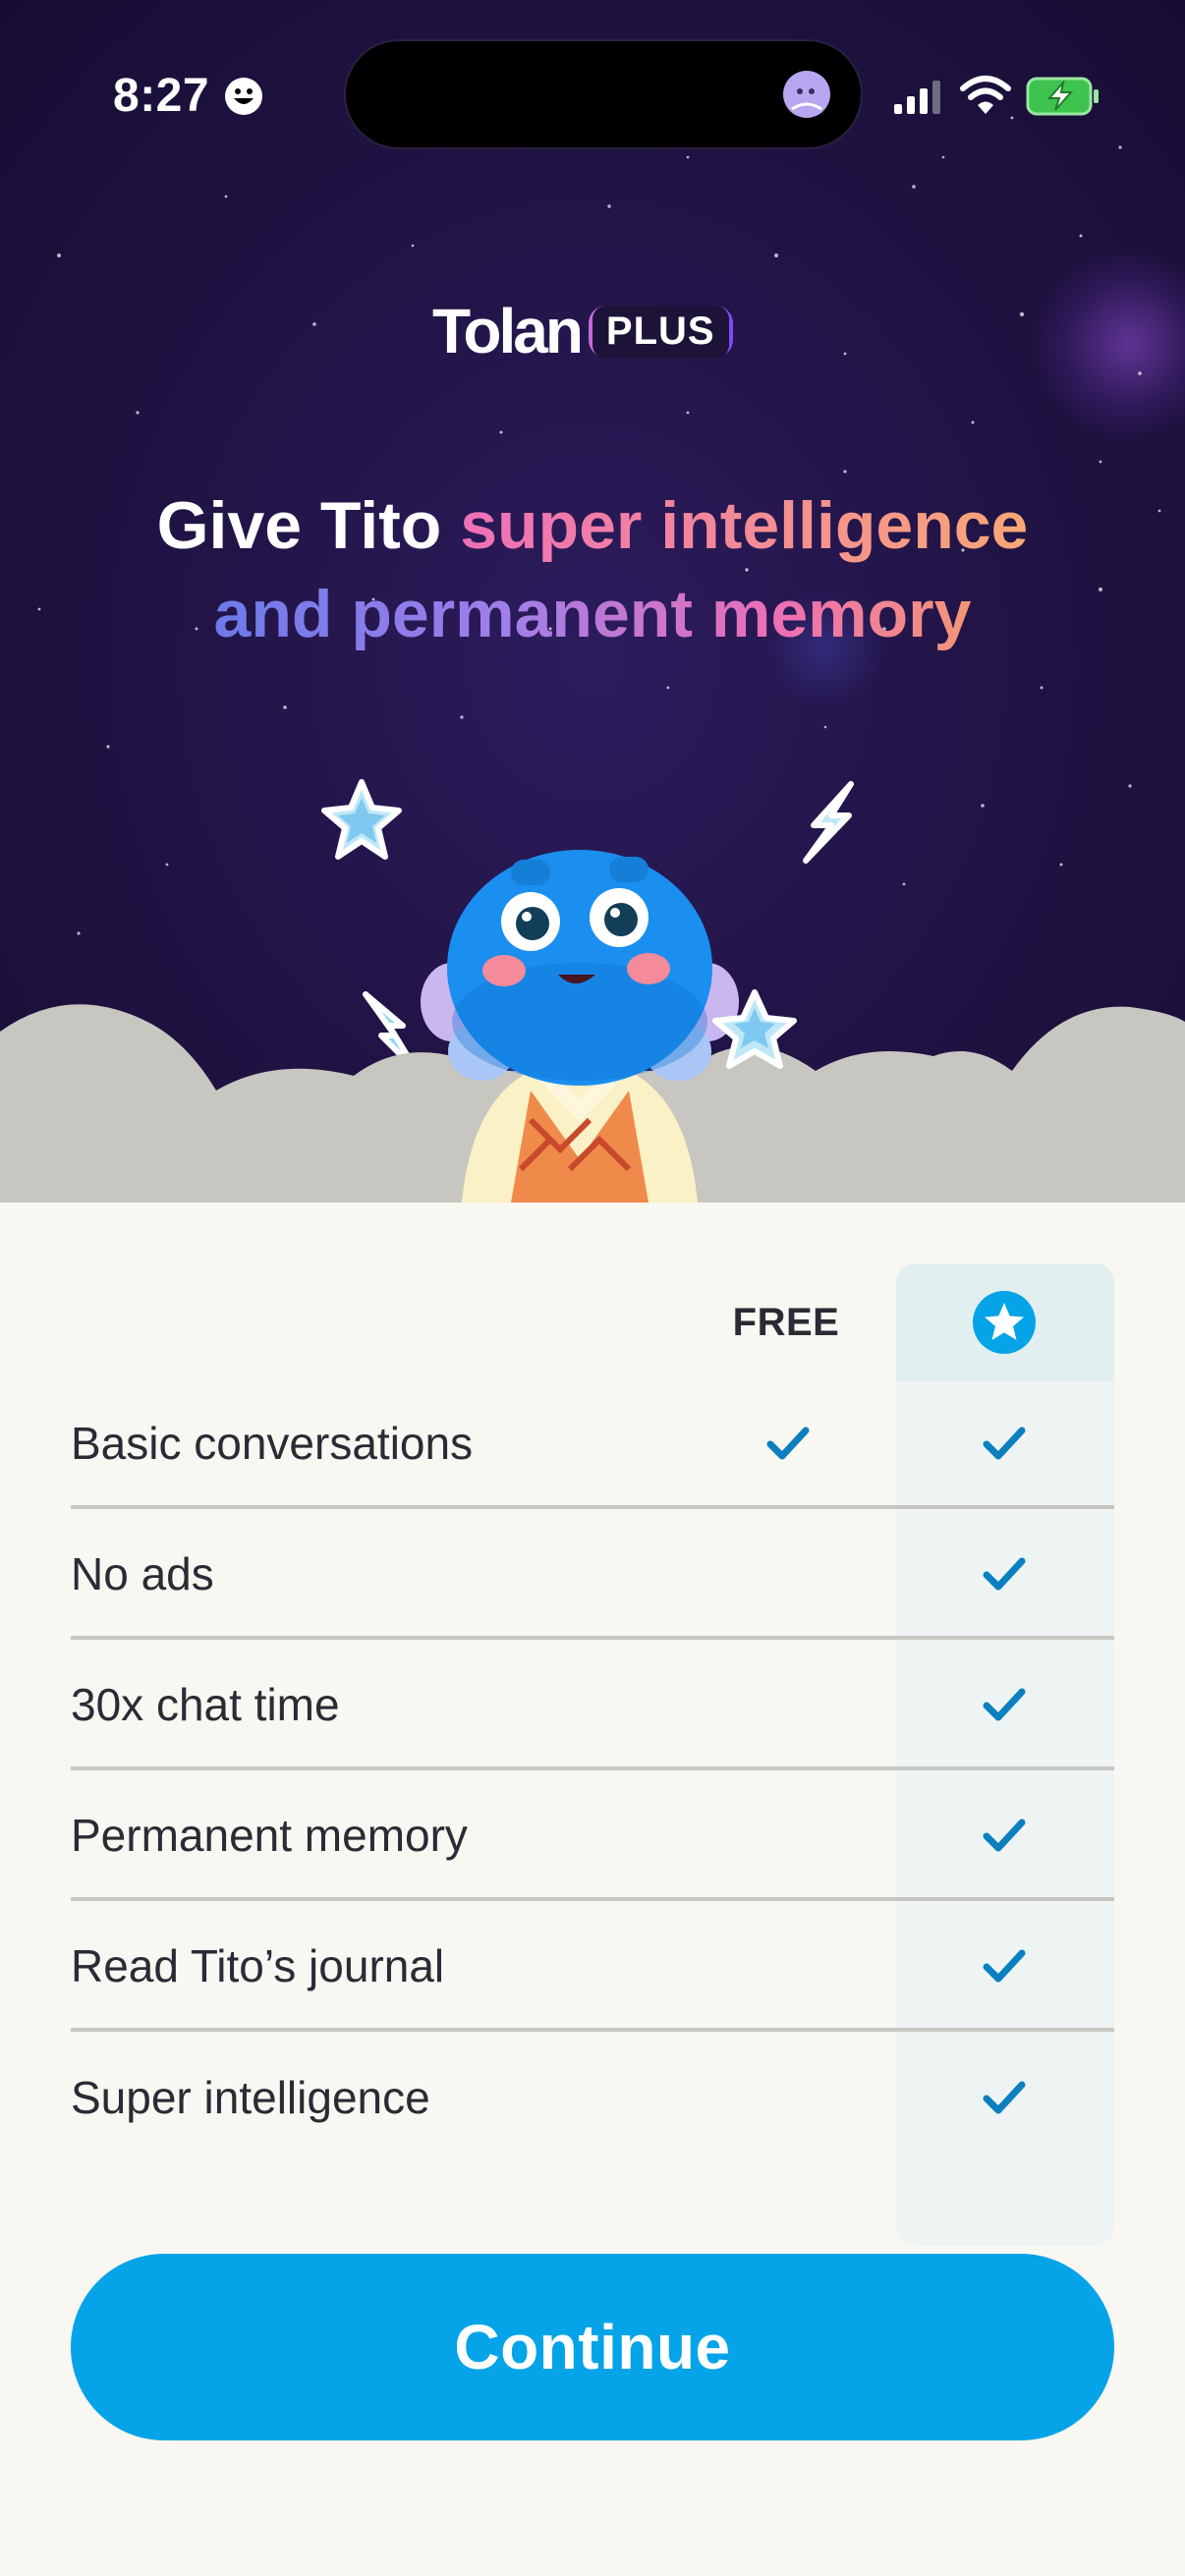 This screenshot has height=2576, width=1185. I want to click on tito-mascot-illustration, so click(609, 1026).